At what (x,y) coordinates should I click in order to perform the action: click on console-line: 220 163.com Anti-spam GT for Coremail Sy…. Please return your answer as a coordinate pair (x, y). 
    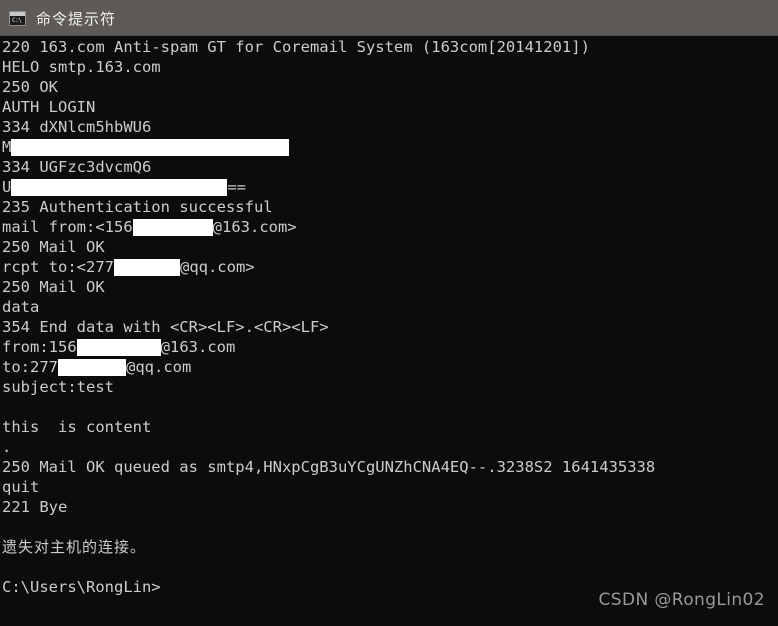
    Looking at the image, I should click on (296, 47).